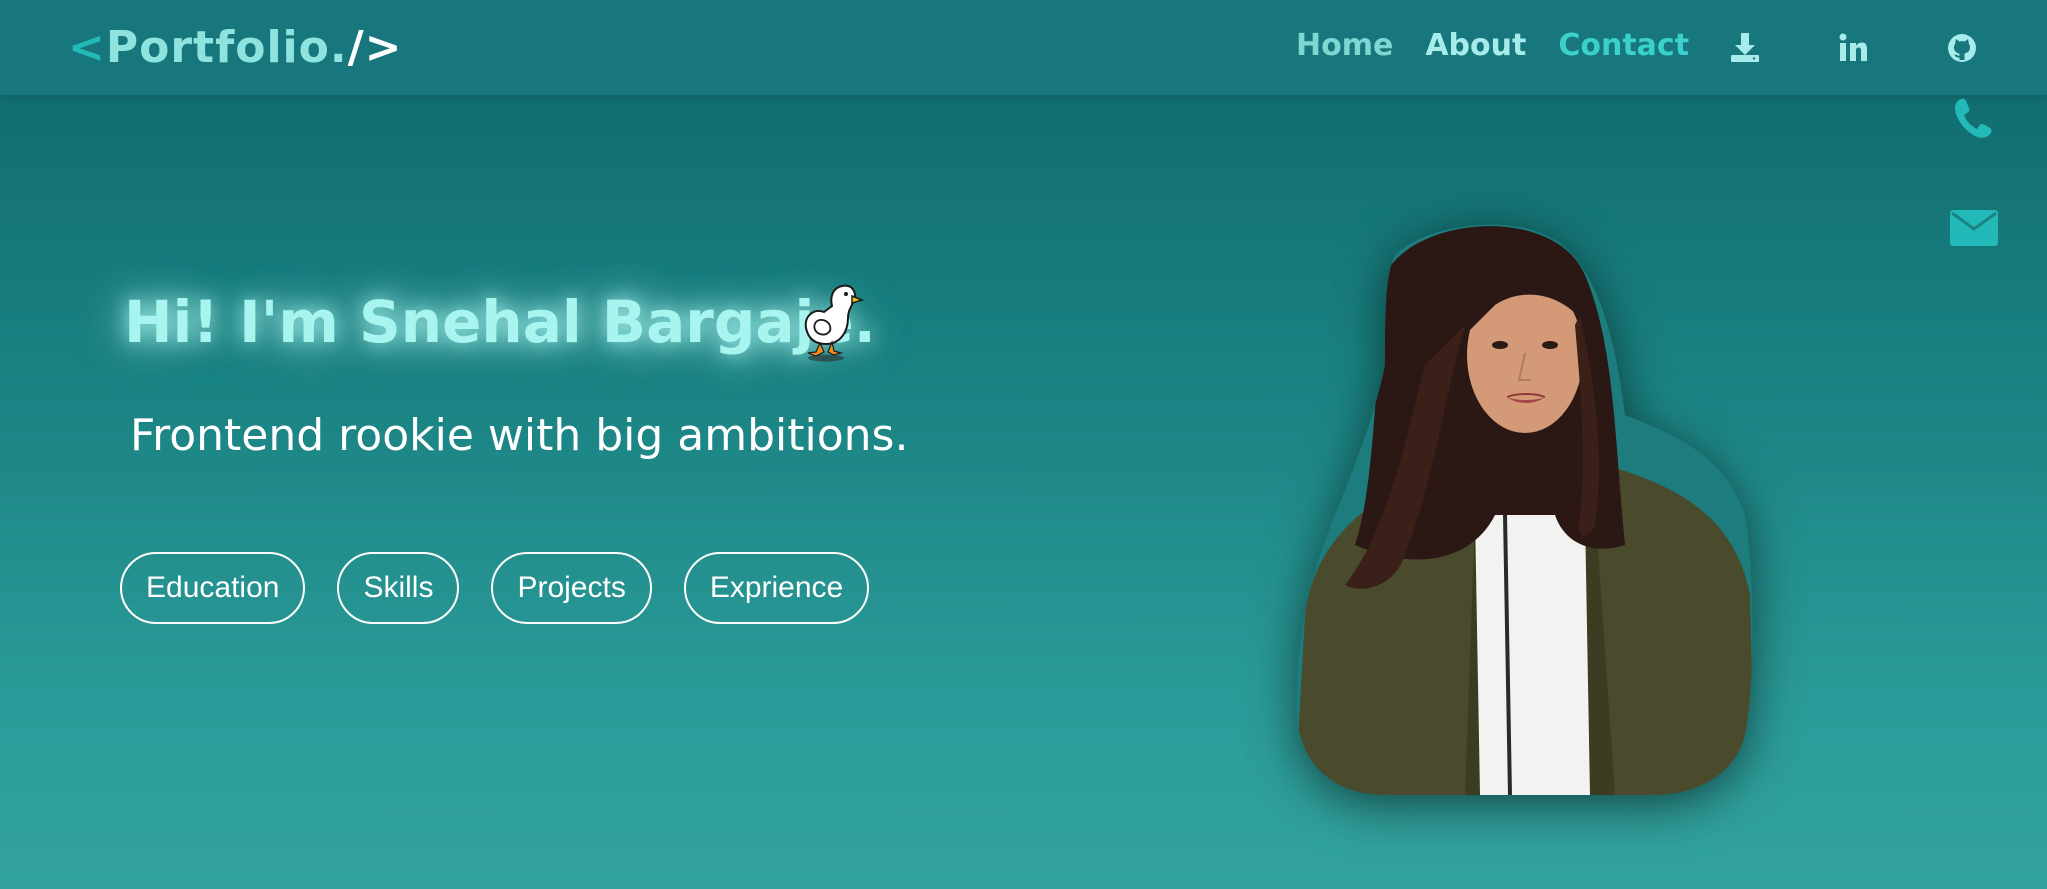  I want to click on nav-links: Home About Contact, so click(1492, 45).